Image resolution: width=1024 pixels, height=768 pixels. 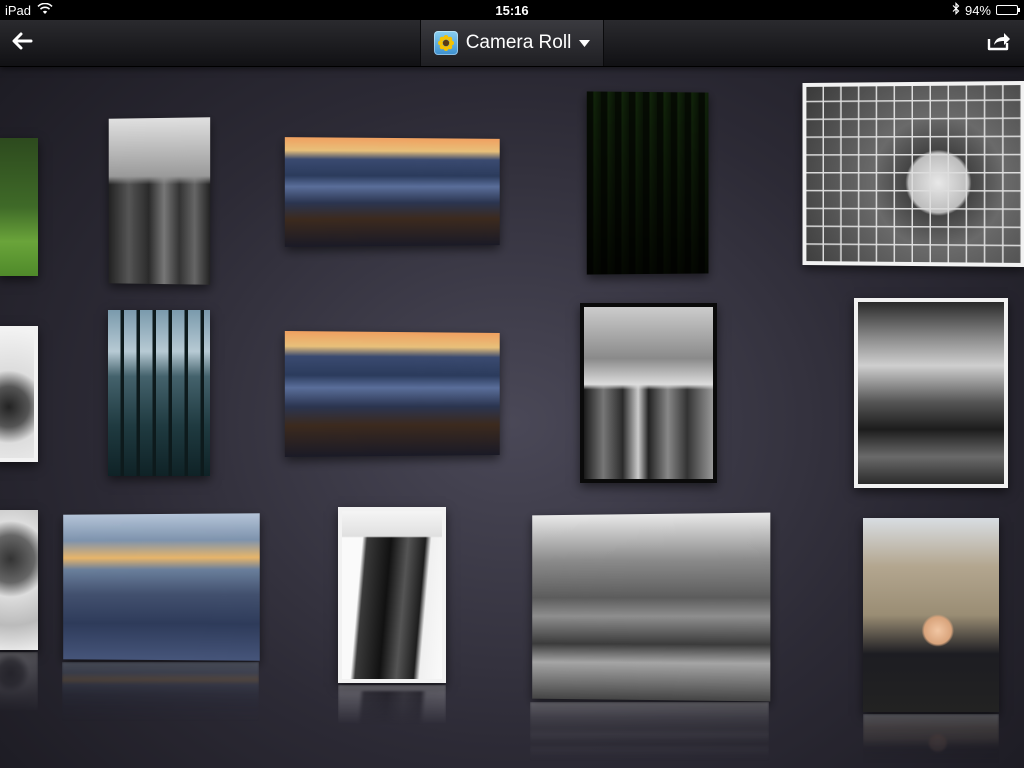 What do you see at coordinates (956, 10) in the screenshot?
I see `bluetooth-icon` at bounding box center [956, 10].